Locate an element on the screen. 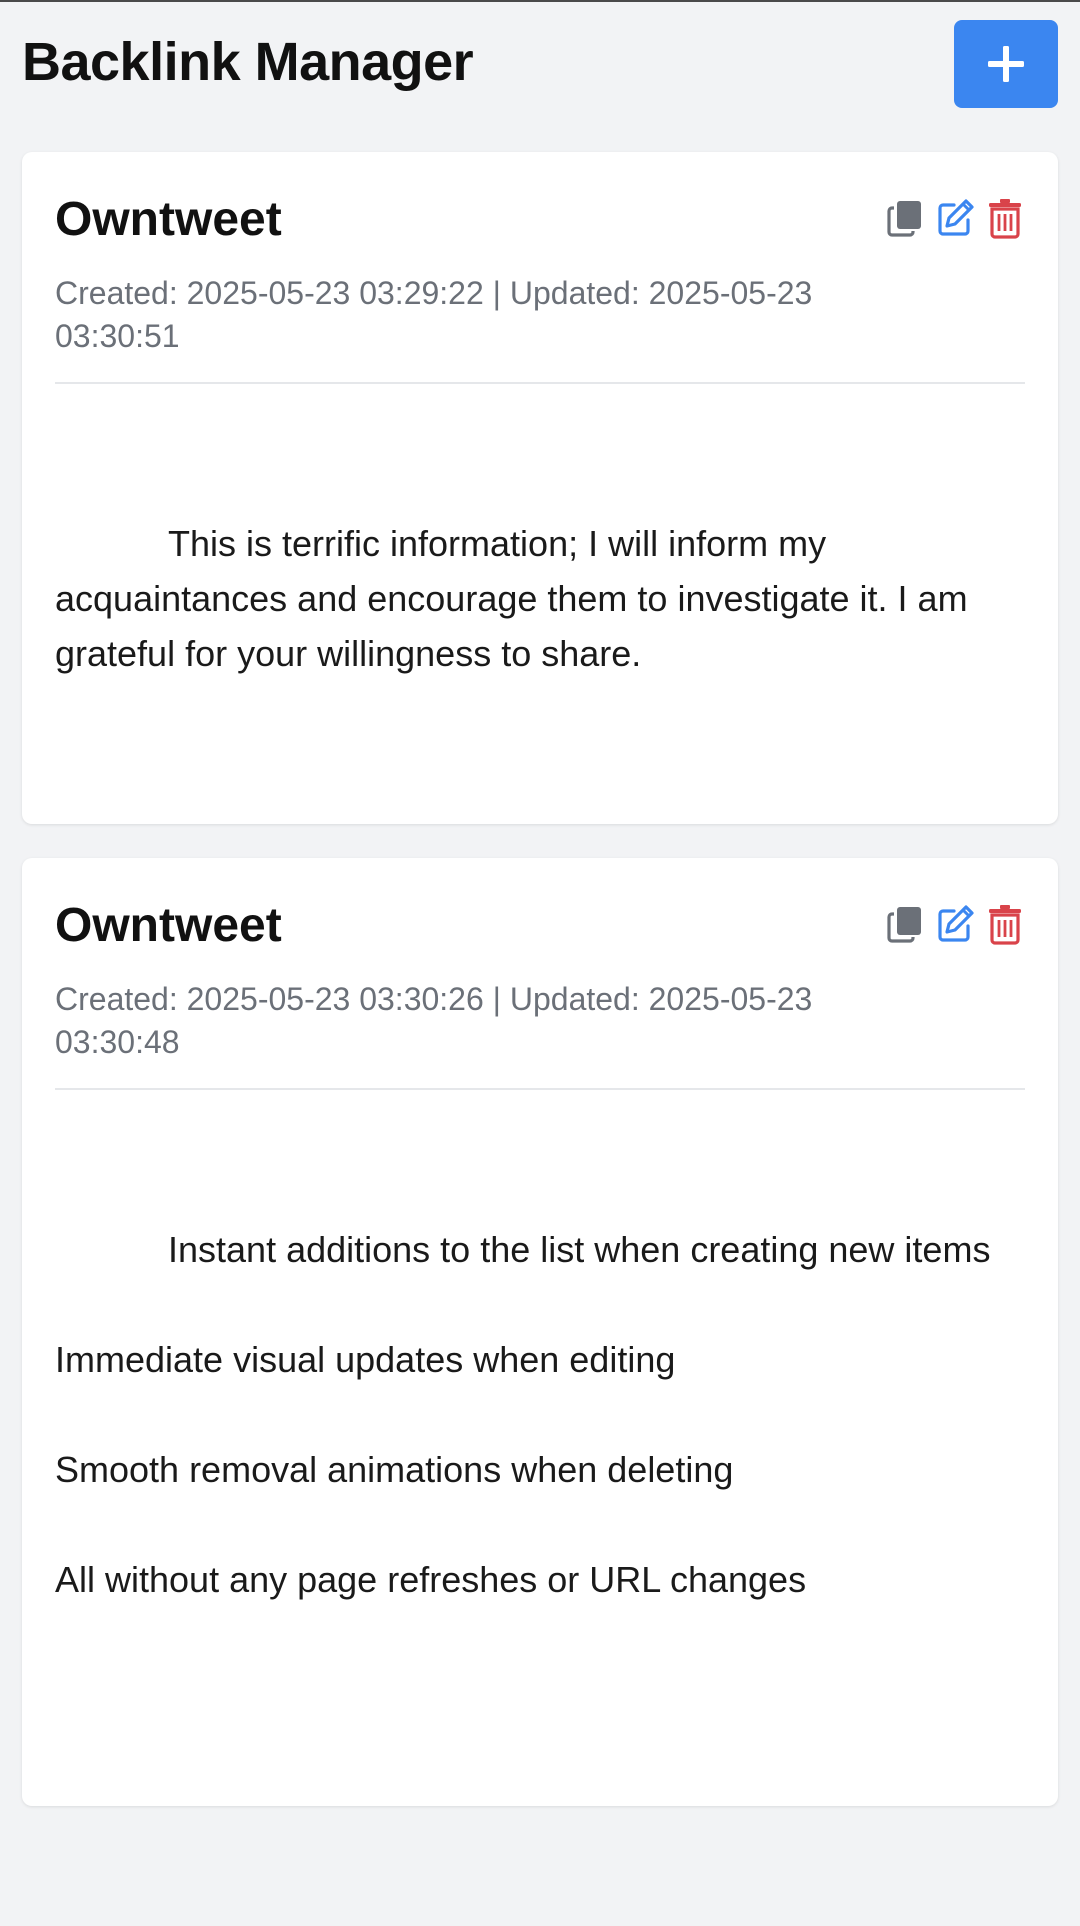 The width and height of the screenshot is (1080, 1926). content-paragraph: Smooth removal animations when deleting is located at coordinates (394, 1469).